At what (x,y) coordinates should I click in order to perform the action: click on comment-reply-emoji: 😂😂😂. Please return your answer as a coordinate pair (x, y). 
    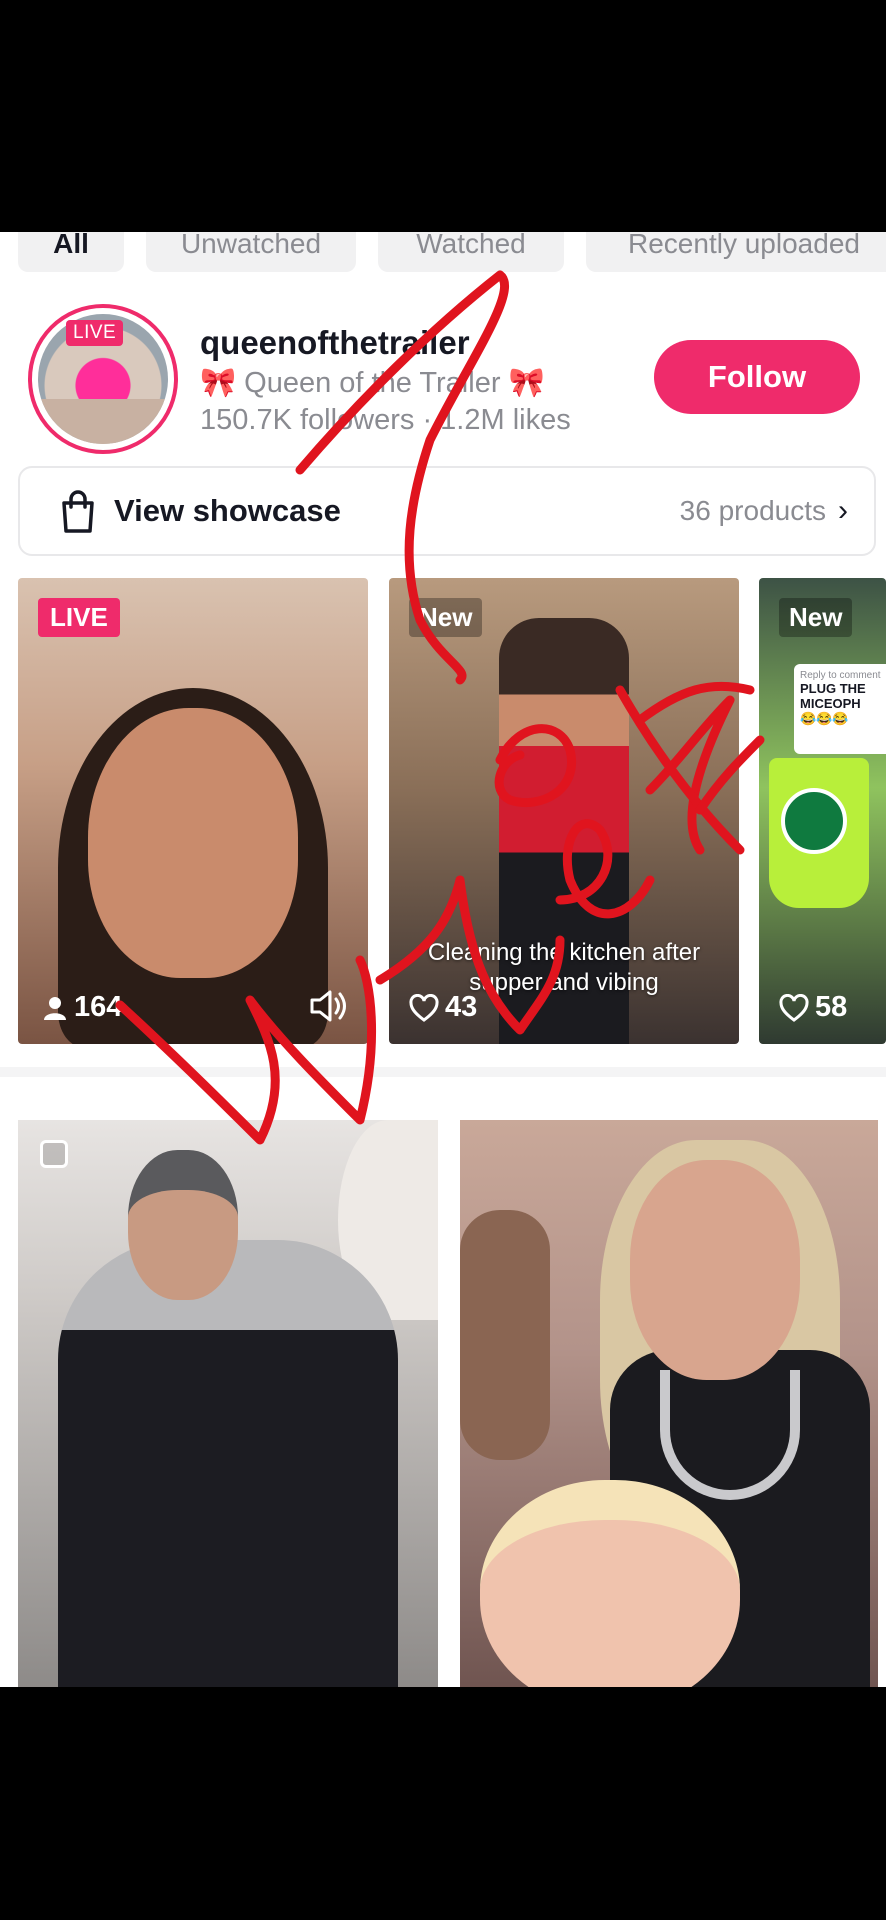
    Looking at the image, I should click on (824, 718).